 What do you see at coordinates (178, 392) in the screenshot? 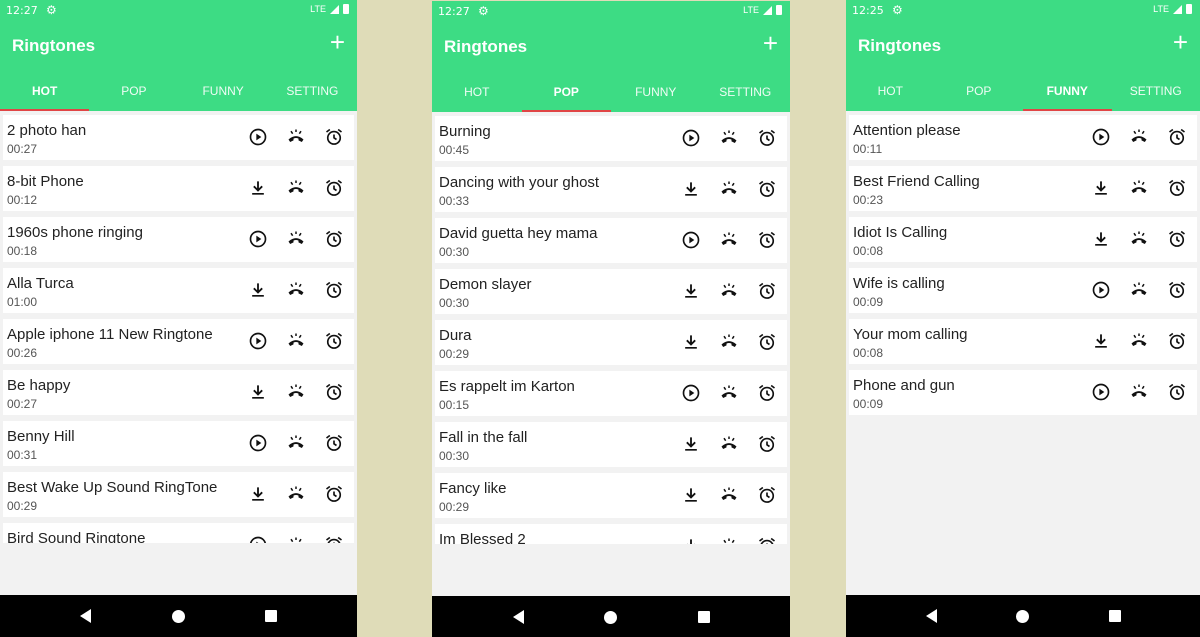
I see `list-item: Be happy 00:27` at bounding box center [178, 392].